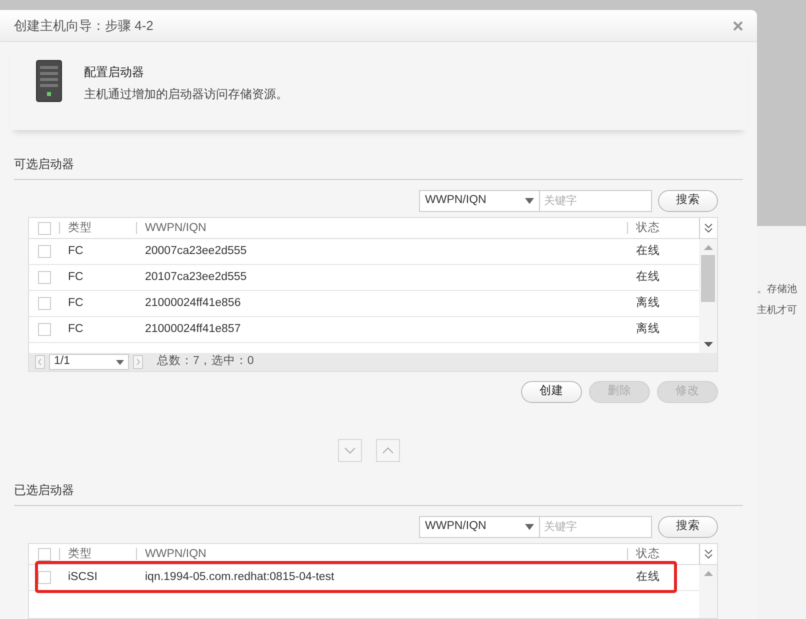 Image resolution: width=806 pixels, height=619 pixels. Describe the element at coordinates (708, 278) in the screenshot. I see `scroll-thumb` at that location.